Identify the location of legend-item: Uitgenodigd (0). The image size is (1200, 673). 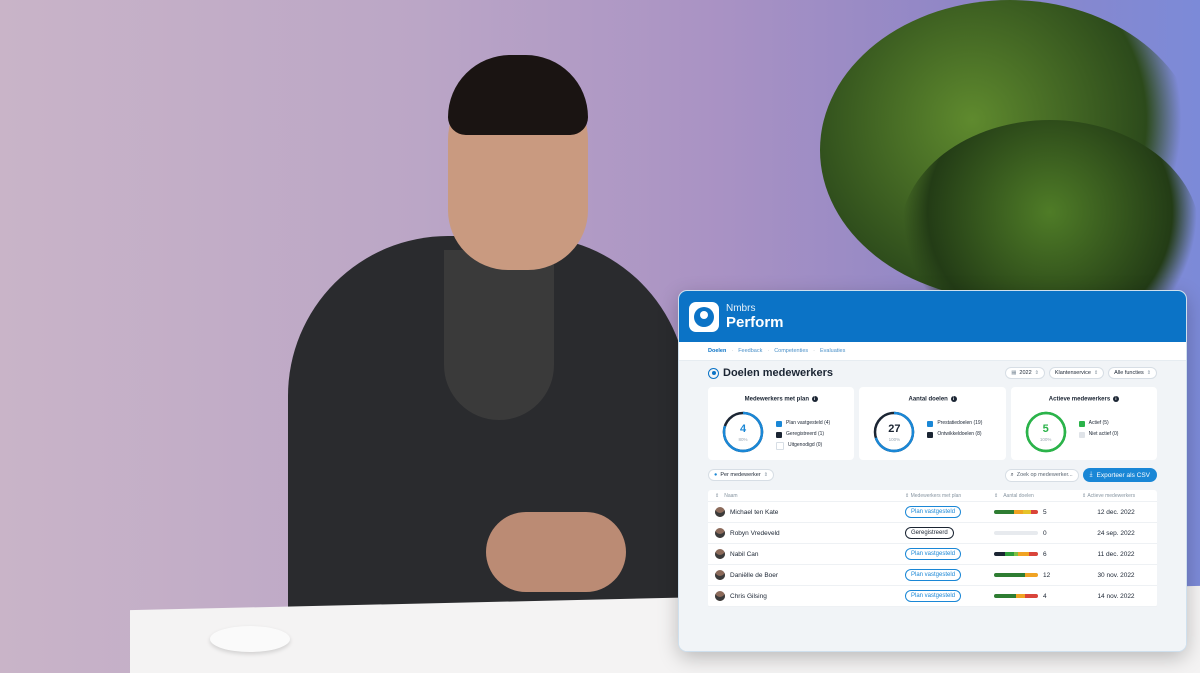
(803, 445).